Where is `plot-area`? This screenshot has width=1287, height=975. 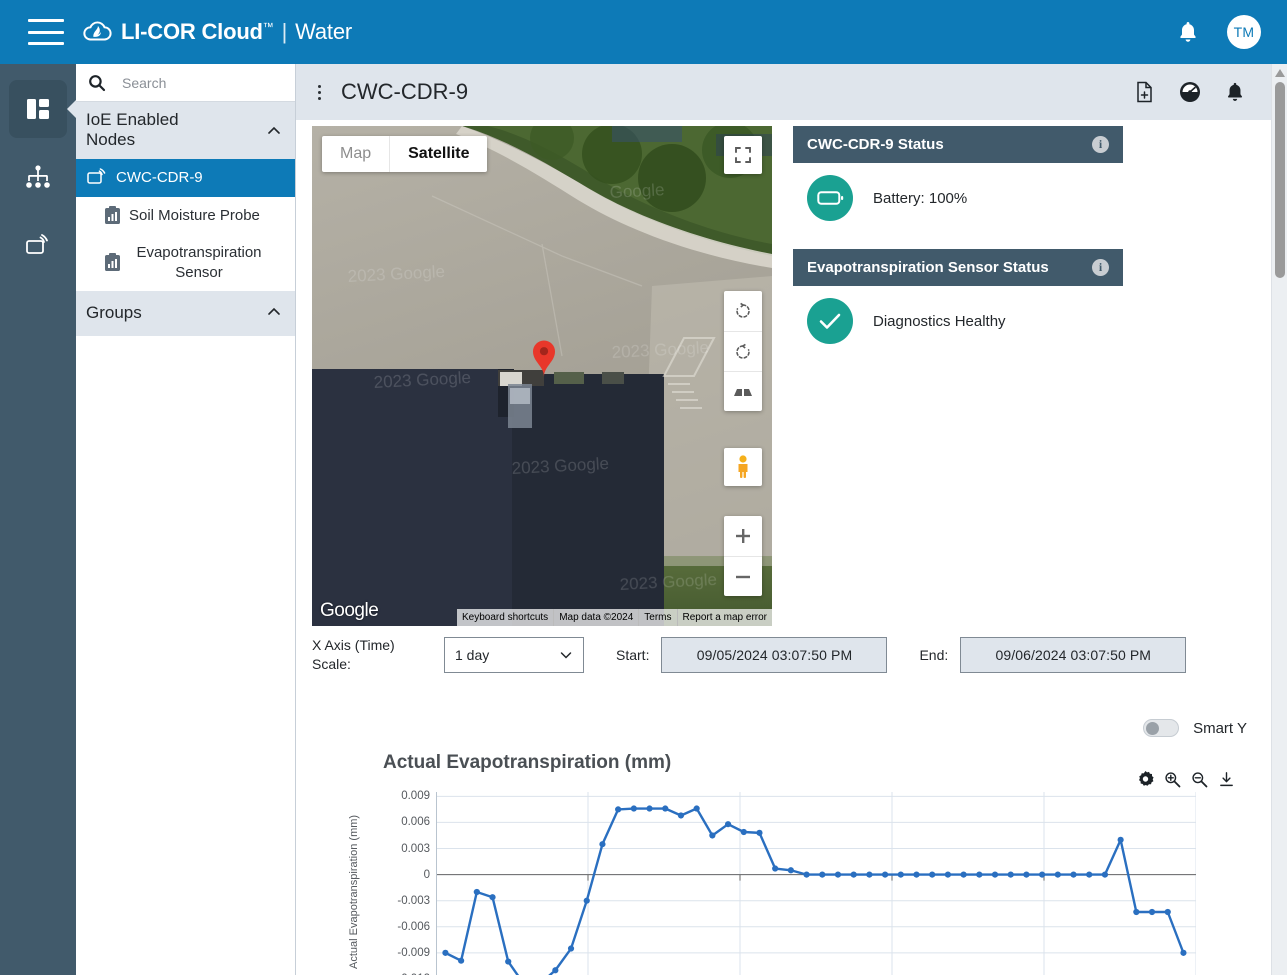 plot-area is located at coordinates (816, 883).